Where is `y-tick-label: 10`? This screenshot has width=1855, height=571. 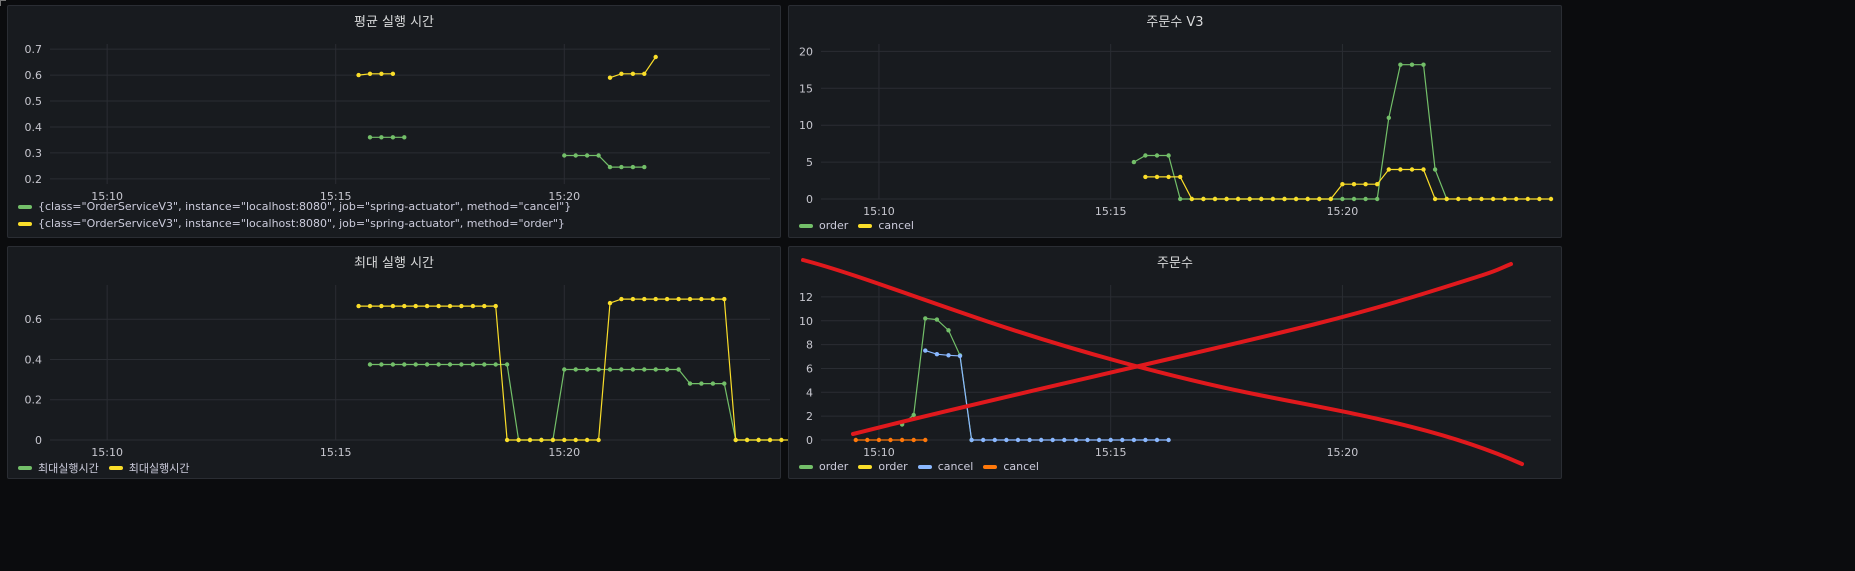 y-tick-label: 10 is located at coordinates (806, 321).